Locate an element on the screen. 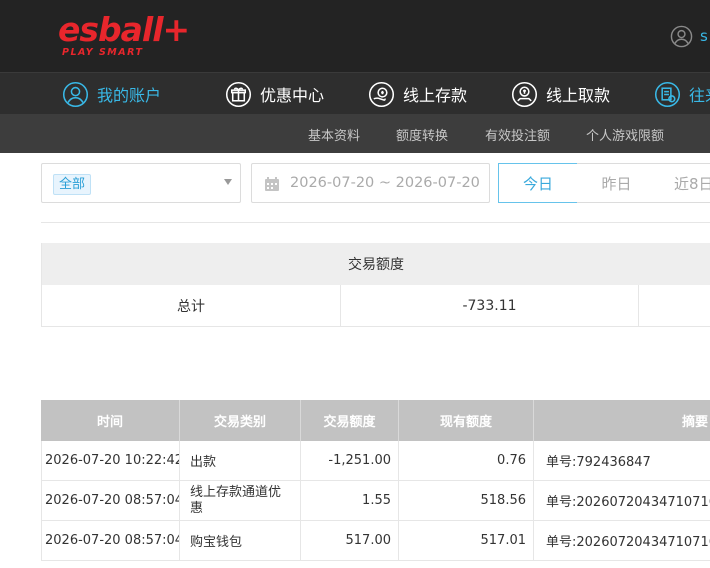  nav-label: 优惠中心 is located at coordinates (292, 95).